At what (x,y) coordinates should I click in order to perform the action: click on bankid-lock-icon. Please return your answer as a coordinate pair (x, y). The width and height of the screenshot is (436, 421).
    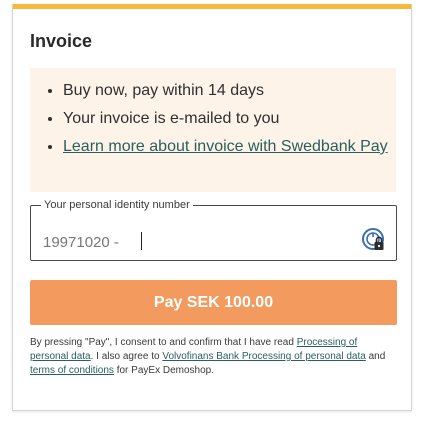
    Looking at the image, I should click on (373, 239).